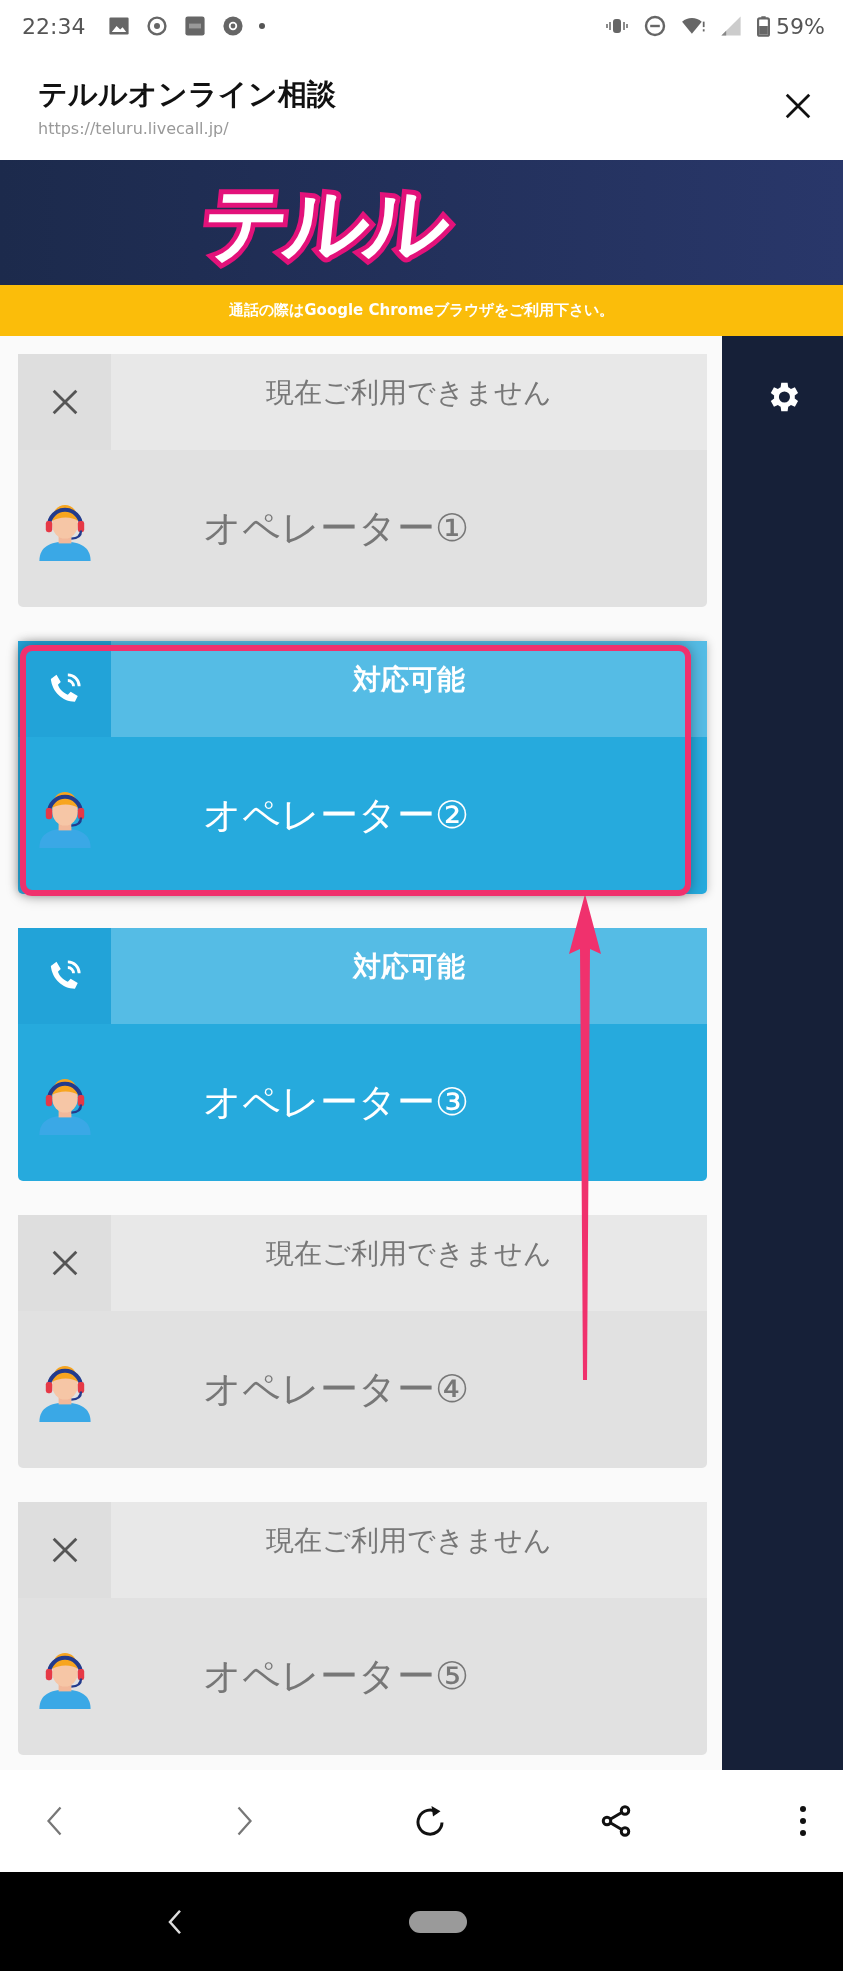  I want to click on battery-icon, so click(764, 26).